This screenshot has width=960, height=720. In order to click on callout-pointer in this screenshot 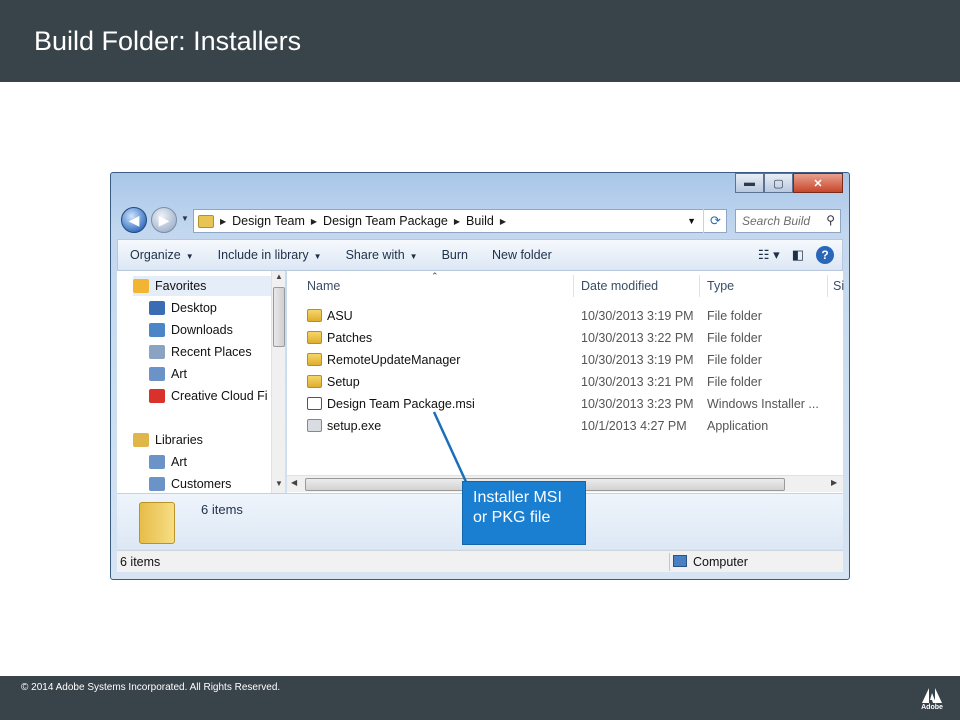, I will do `click(450, 448)`.